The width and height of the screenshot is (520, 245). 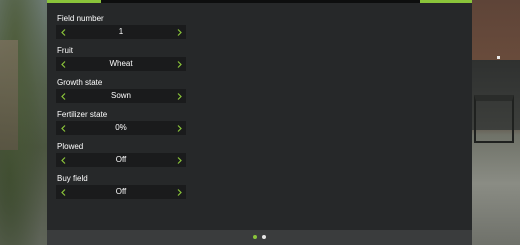 I want to click on plowed-selector: Off, so click(x=121, y=160).